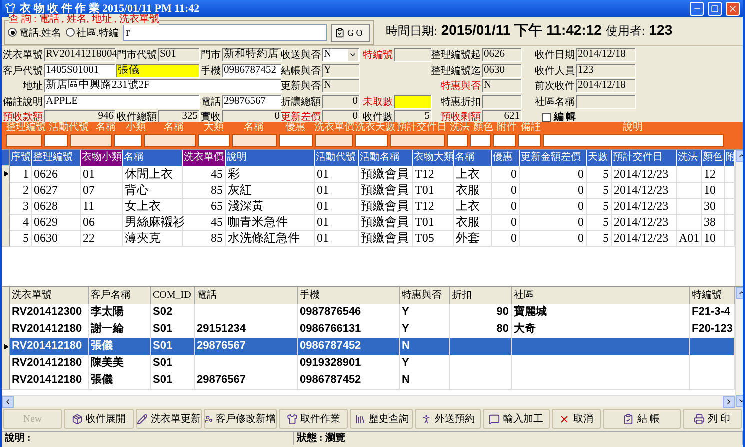 The width and height of the screenshot is (745, 447). I want to click on input-field: S01, so click(179, 55).